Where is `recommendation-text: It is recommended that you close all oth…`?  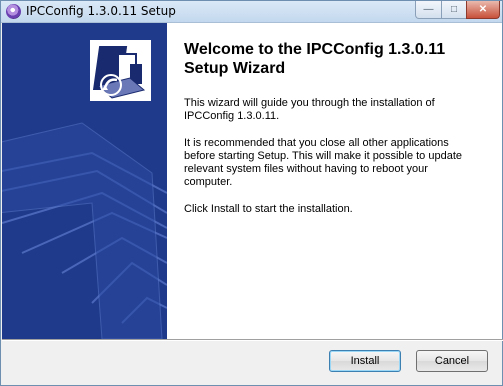 recommendation-text: It is recommended that you close all oth… is located at coordinates (323, 162).